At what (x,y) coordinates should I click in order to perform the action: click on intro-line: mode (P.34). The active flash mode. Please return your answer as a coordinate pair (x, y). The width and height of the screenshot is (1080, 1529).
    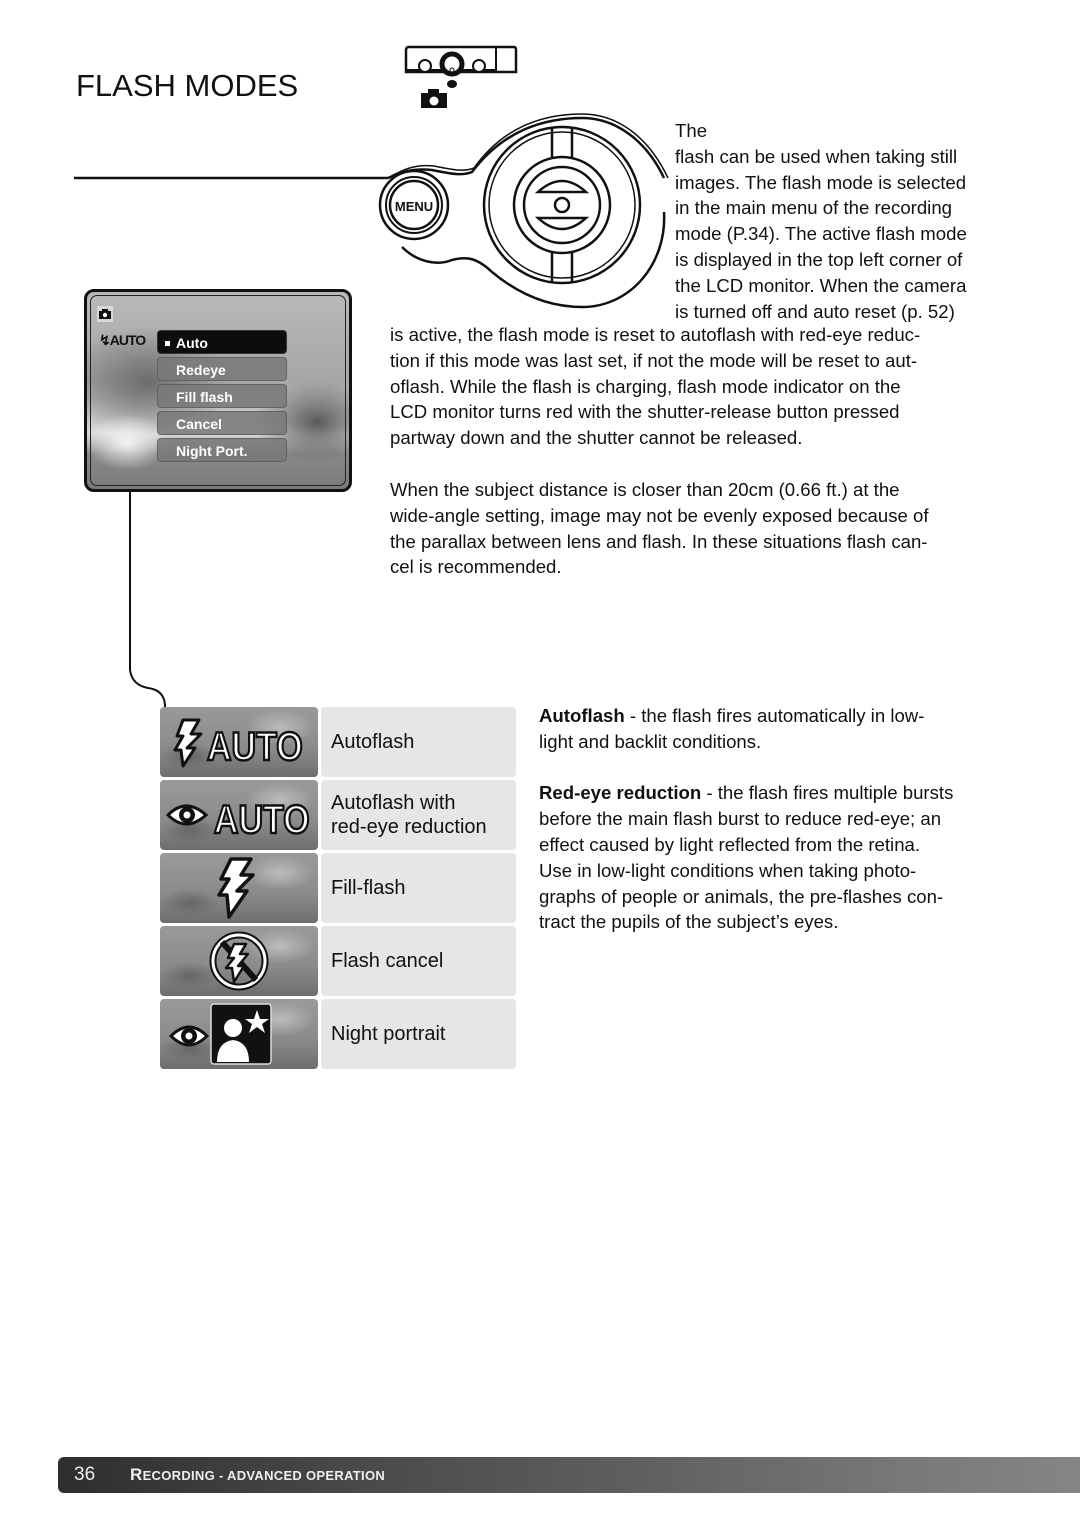
    Looking at the image, I should click on (821, 234).